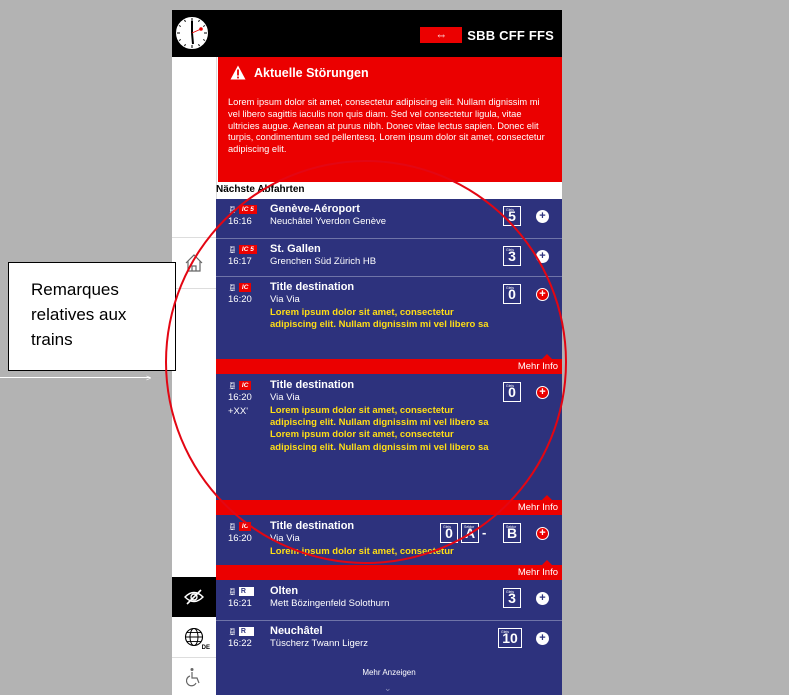  What do you see at coordinates (330, 603) in the screenshot?
I see `via-stations: Mett Bözingenfeld Solothurn` at bounding box center [330, 603].